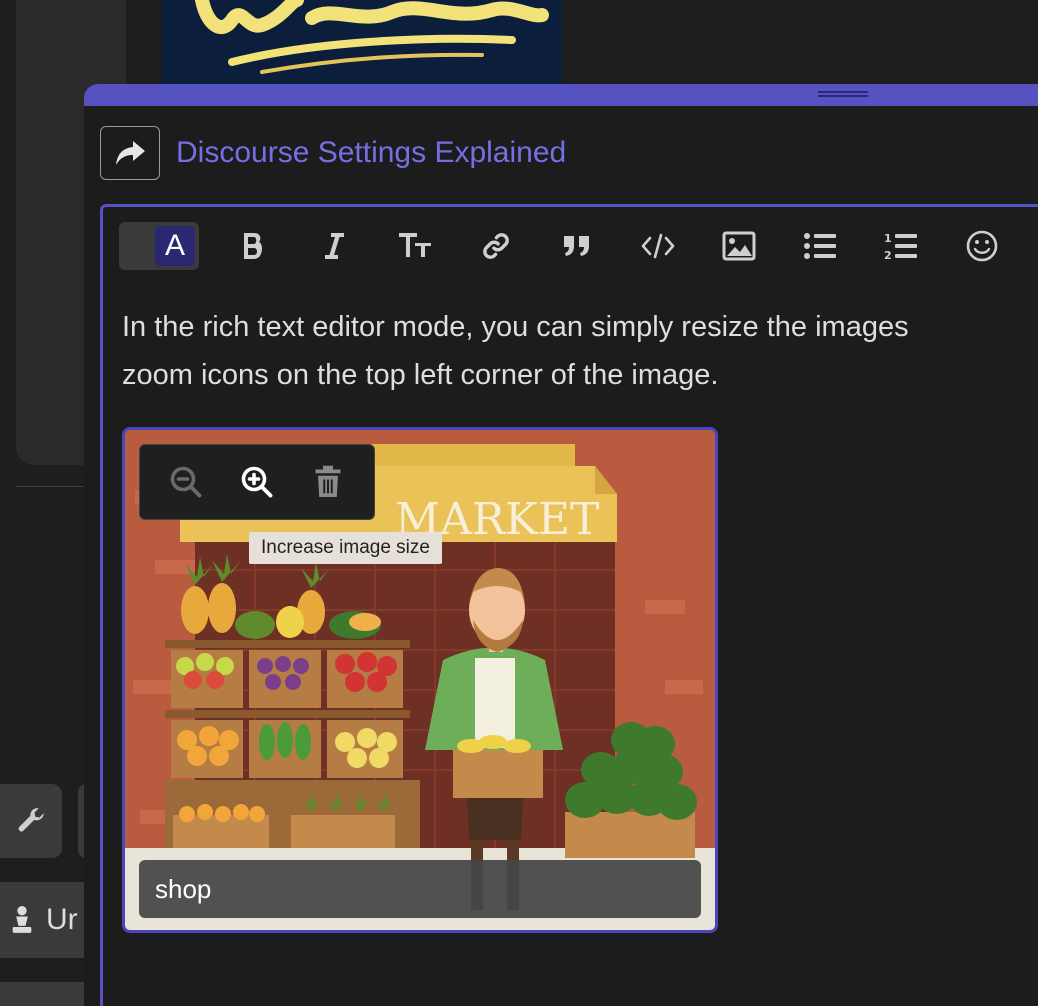 This screenshot has width=1038, height=1006. I want to click on link-button, so click(496, 246).